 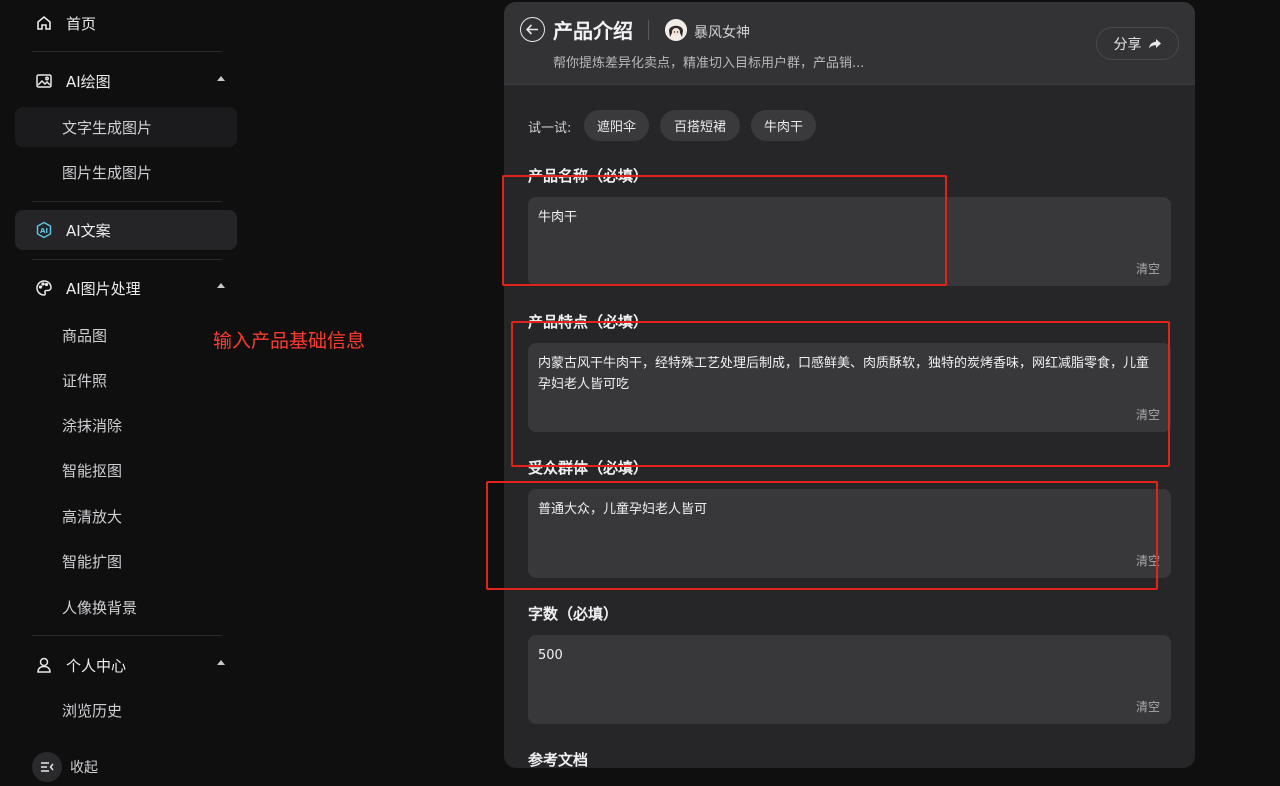 What do you see at coordinates (92, 425) in the screenshot?
I see `sidebar-item-label: 涂抹消除` at bounding box center [92, 425].